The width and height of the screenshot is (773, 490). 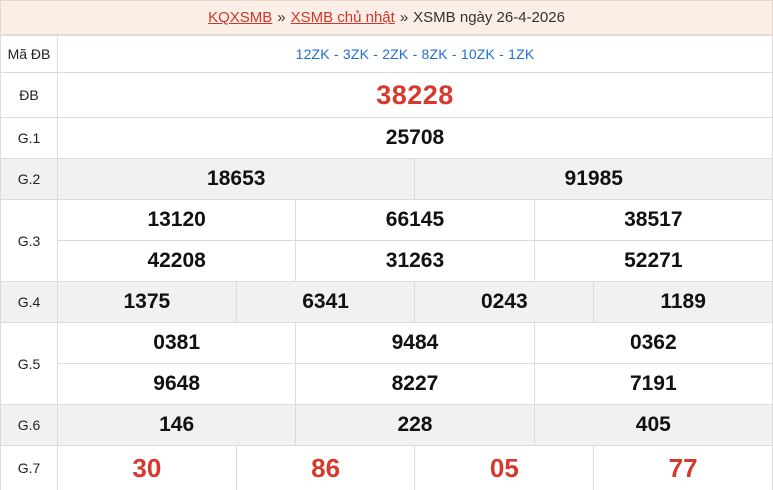 What do you see at coordinates (176, 425) in the screenshot?
I see `prize-6-number: 146` at bounding box center [176, 425].